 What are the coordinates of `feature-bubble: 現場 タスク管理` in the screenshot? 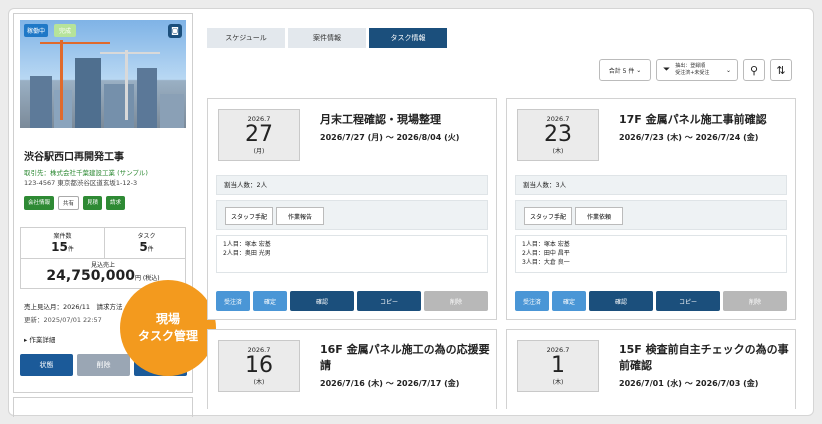 It's located at (168, 328).